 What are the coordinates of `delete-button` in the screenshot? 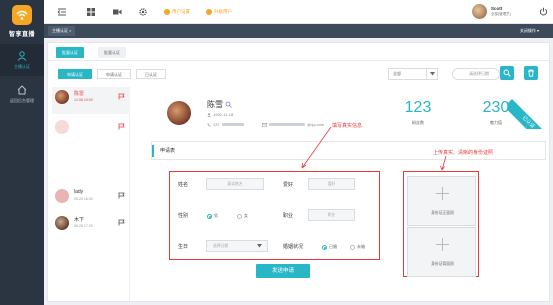 It's located at (531, 73).